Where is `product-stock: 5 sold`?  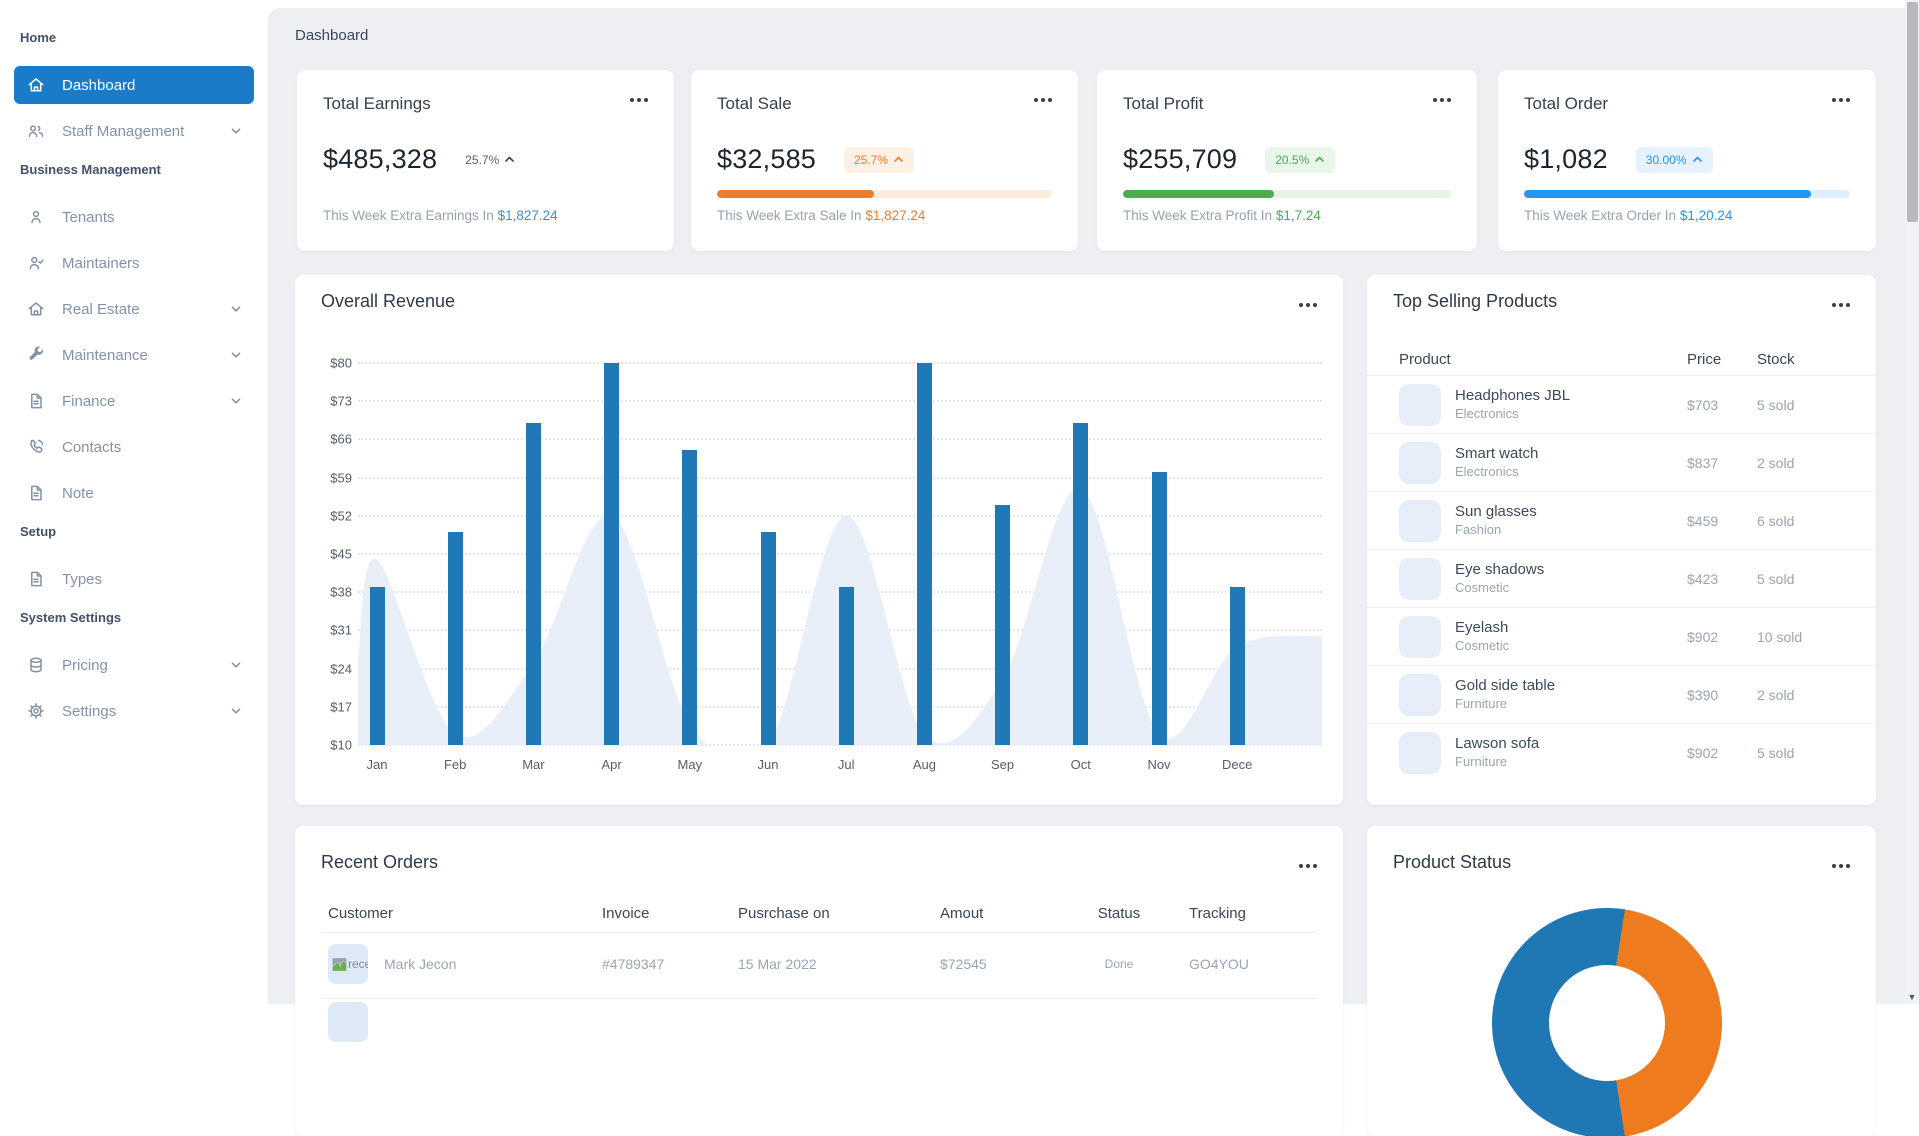 product-stock: 5 sold is located at coordinates (1776, 404).